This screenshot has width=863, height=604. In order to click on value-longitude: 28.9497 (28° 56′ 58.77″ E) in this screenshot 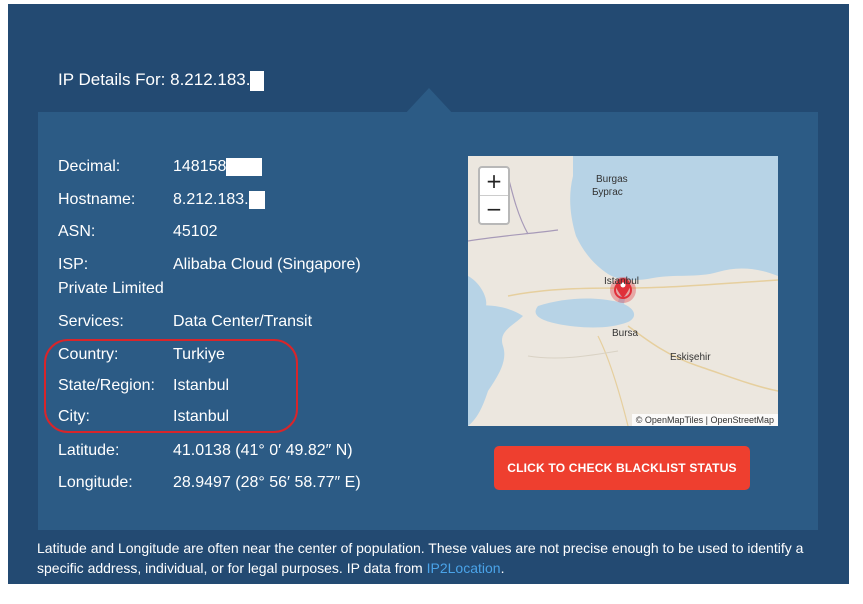, I will do `click(267, 482)`.